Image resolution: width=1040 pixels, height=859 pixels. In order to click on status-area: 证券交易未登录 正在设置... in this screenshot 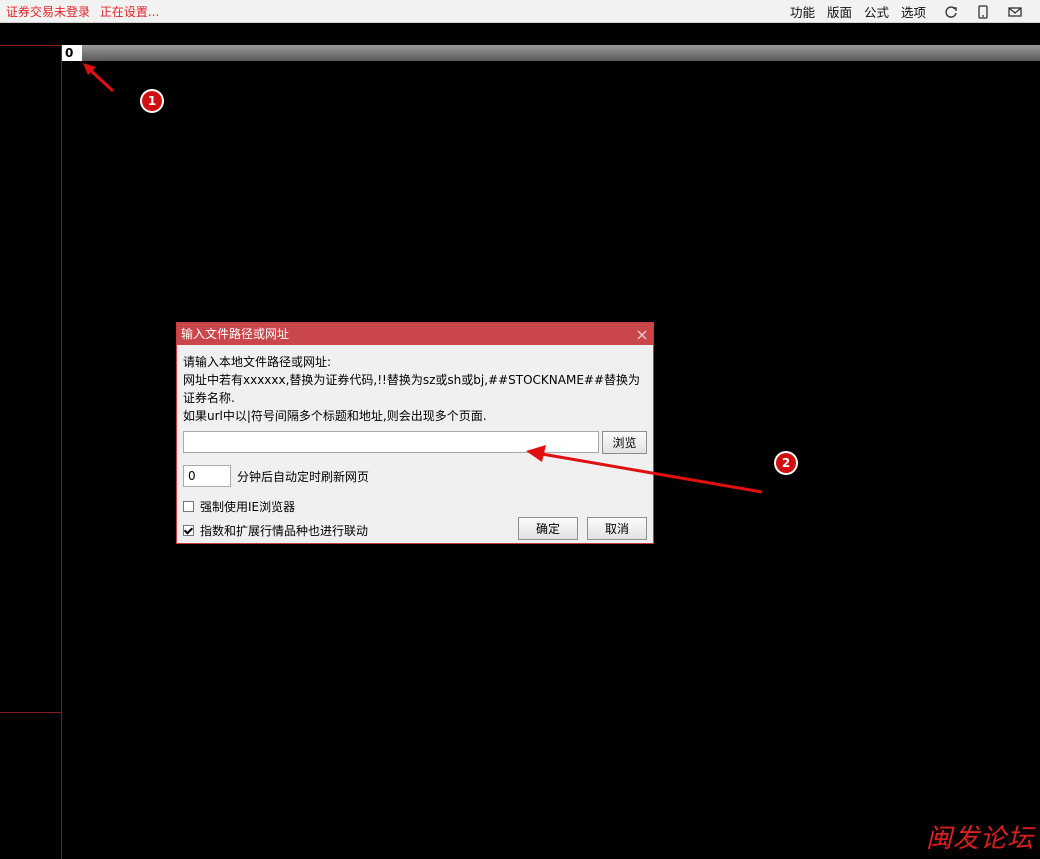, I will do `click(85, 11)`.